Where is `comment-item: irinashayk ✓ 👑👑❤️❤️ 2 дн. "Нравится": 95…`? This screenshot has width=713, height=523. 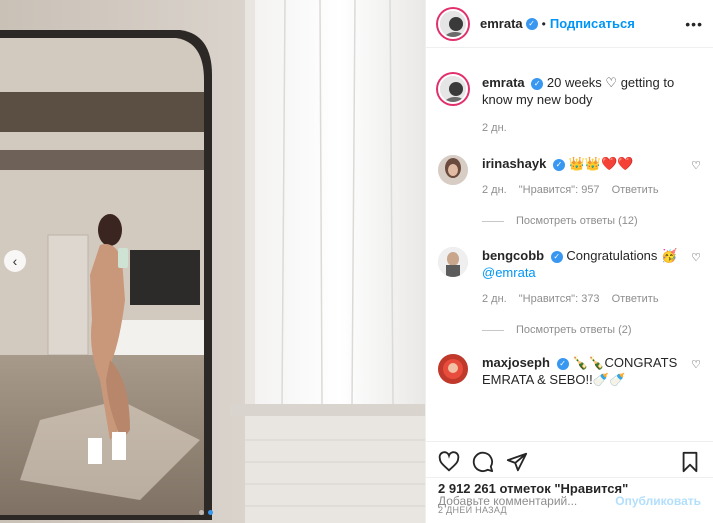 comment-item: irinashayk ✓ 👑👑❤️❤️ 2 дн. "Нравится": 95… is located at coordinates (569, 177).